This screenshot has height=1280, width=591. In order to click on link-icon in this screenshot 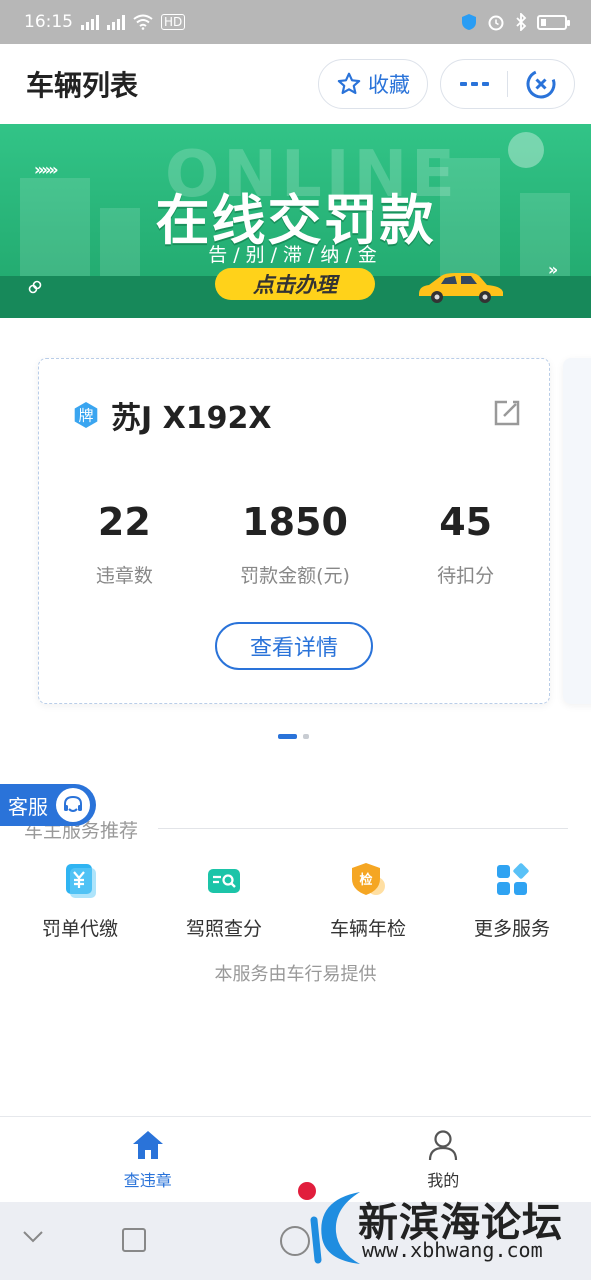, I will do `click(35, 287)`.